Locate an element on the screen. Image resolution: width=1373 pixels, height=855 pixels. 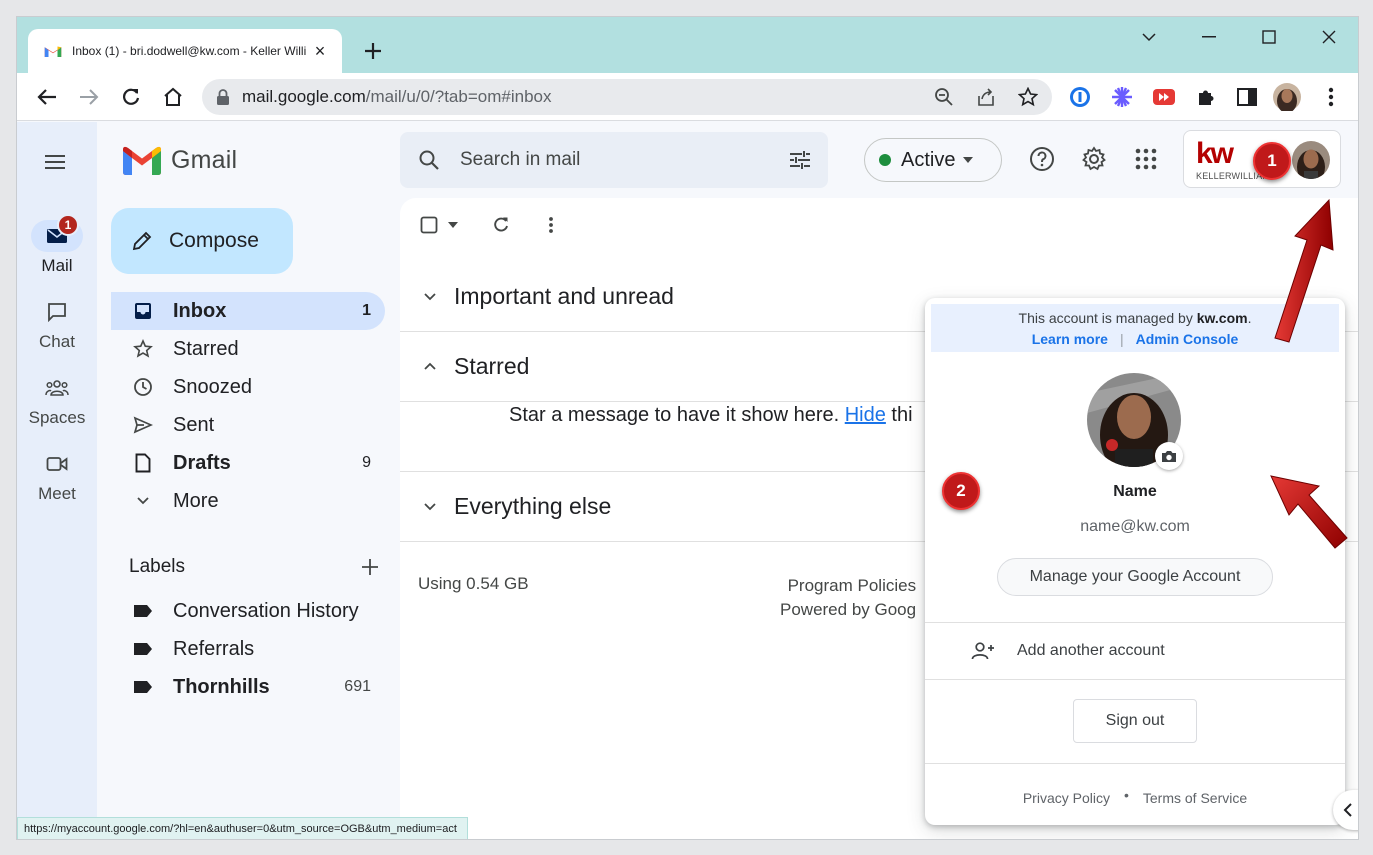
manage-google-account-button: Manage your Google Account is located at coordinates (1135, 577).